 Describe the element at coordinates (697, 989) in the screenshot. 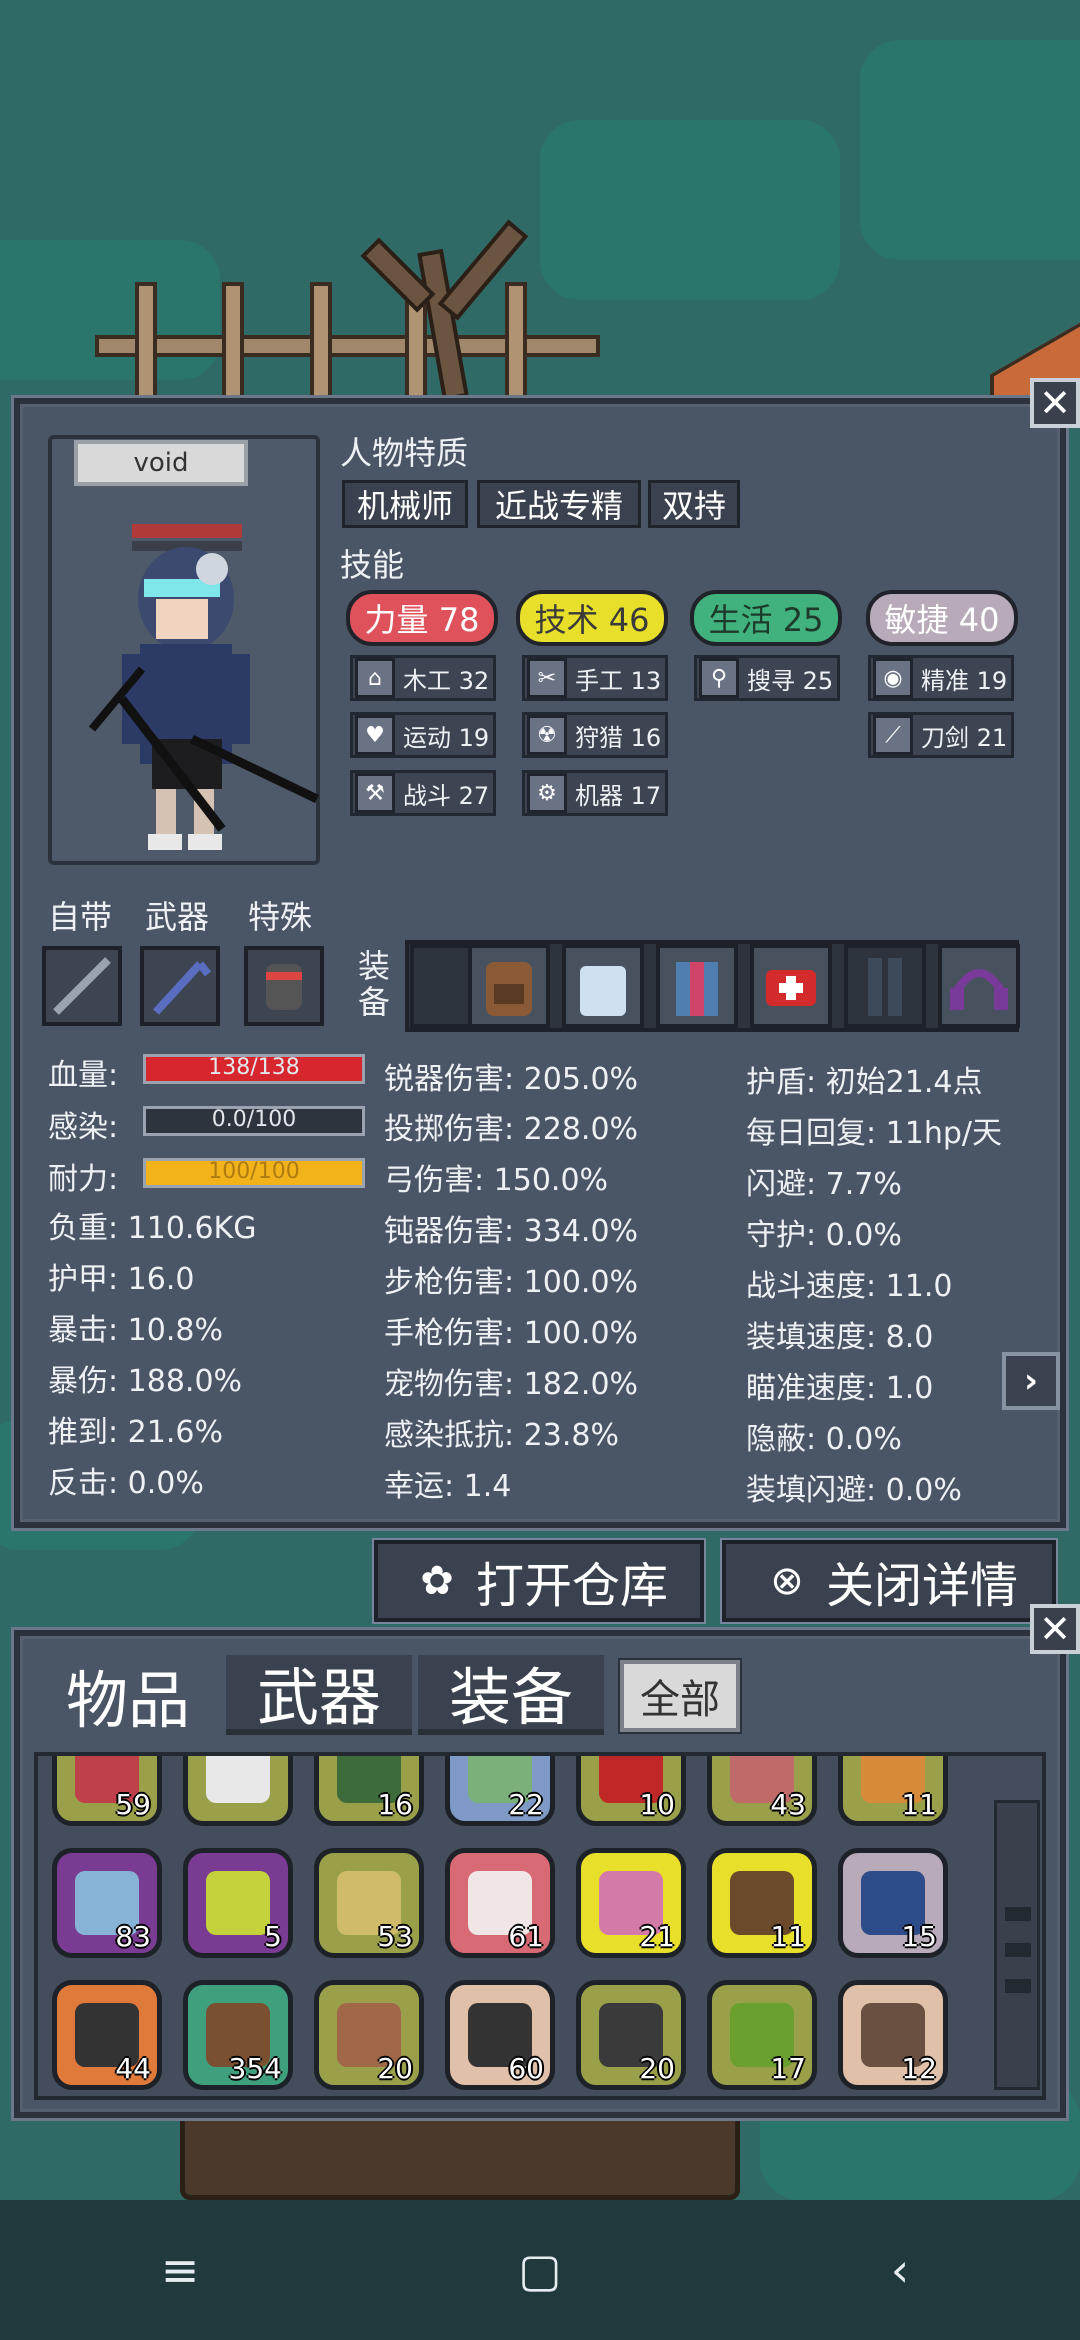

I see `shirt-icon` at that location.